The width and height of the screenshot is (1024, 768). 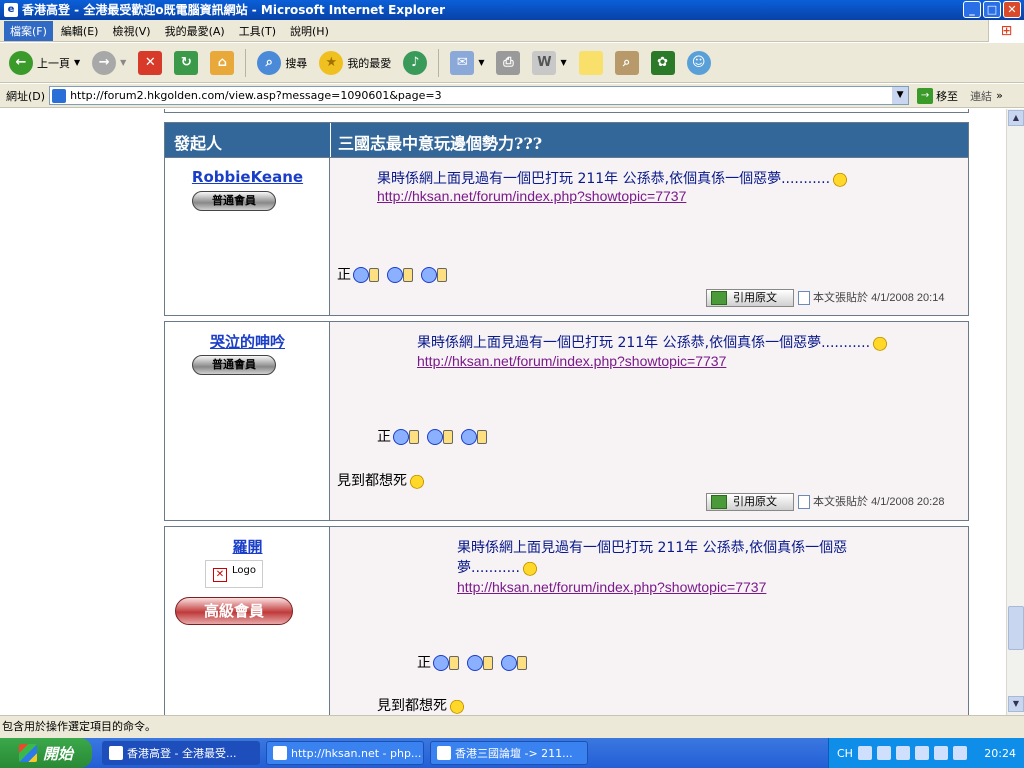 I want to click on edit-button: W ▼, so click(x=549, y=63).